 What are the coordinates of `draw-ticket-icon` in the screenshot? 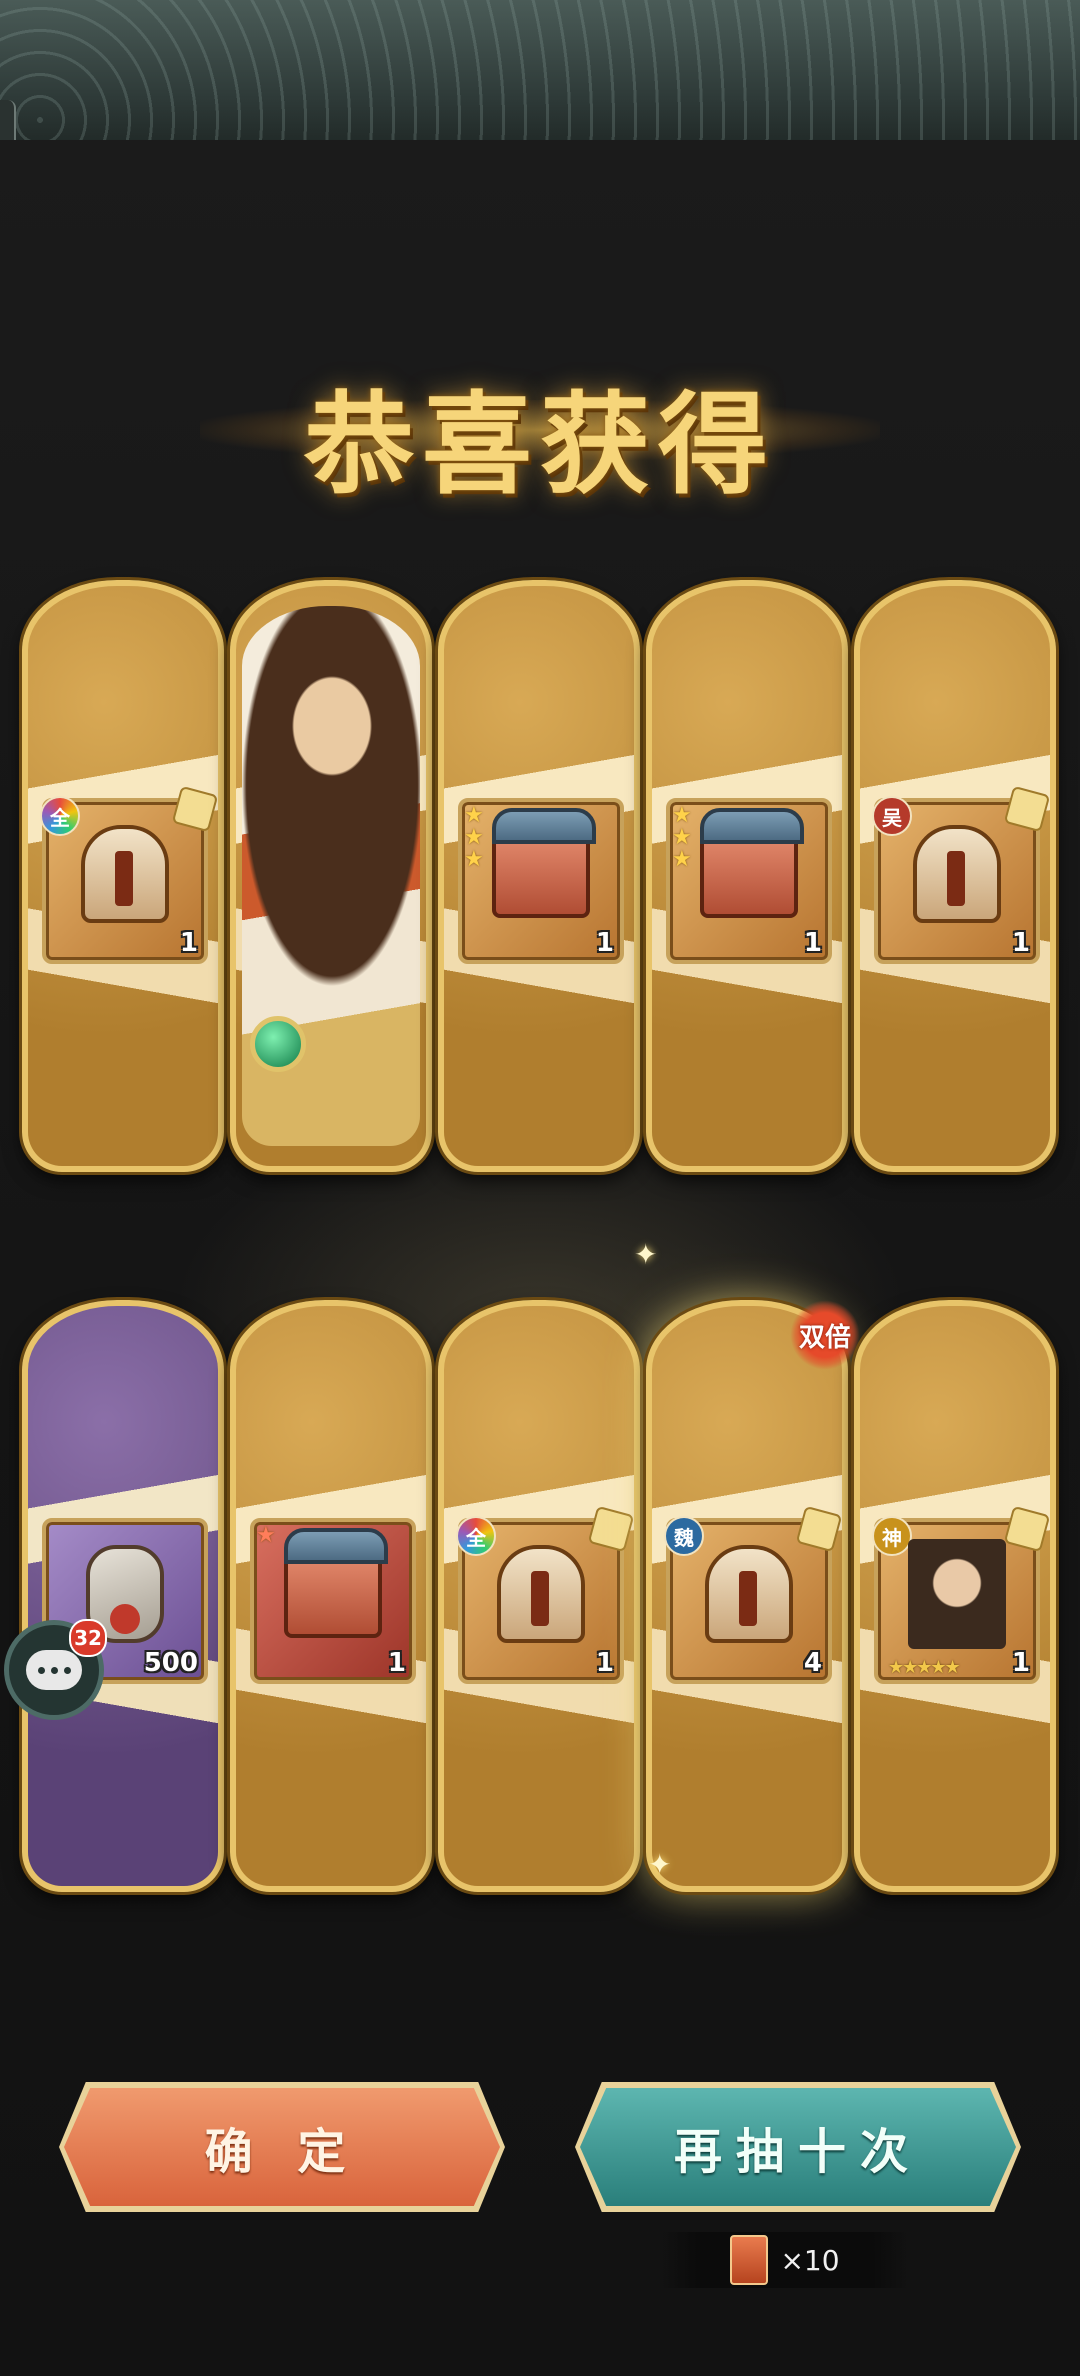 It's located at (749, 2260).